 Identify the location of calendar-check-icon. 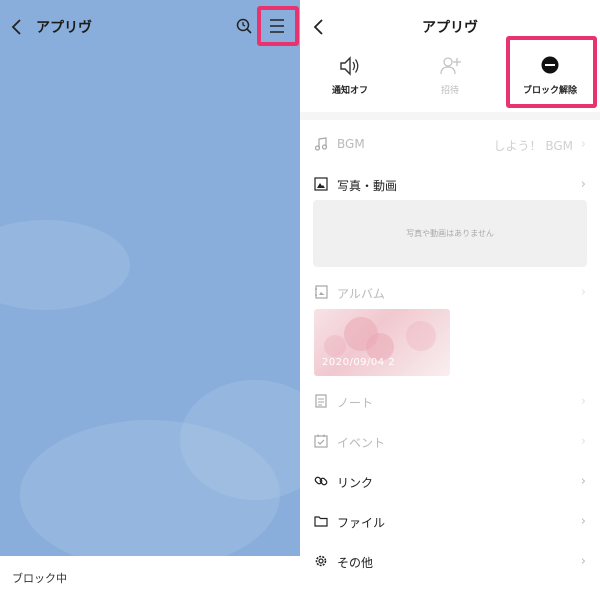
(321, 441).